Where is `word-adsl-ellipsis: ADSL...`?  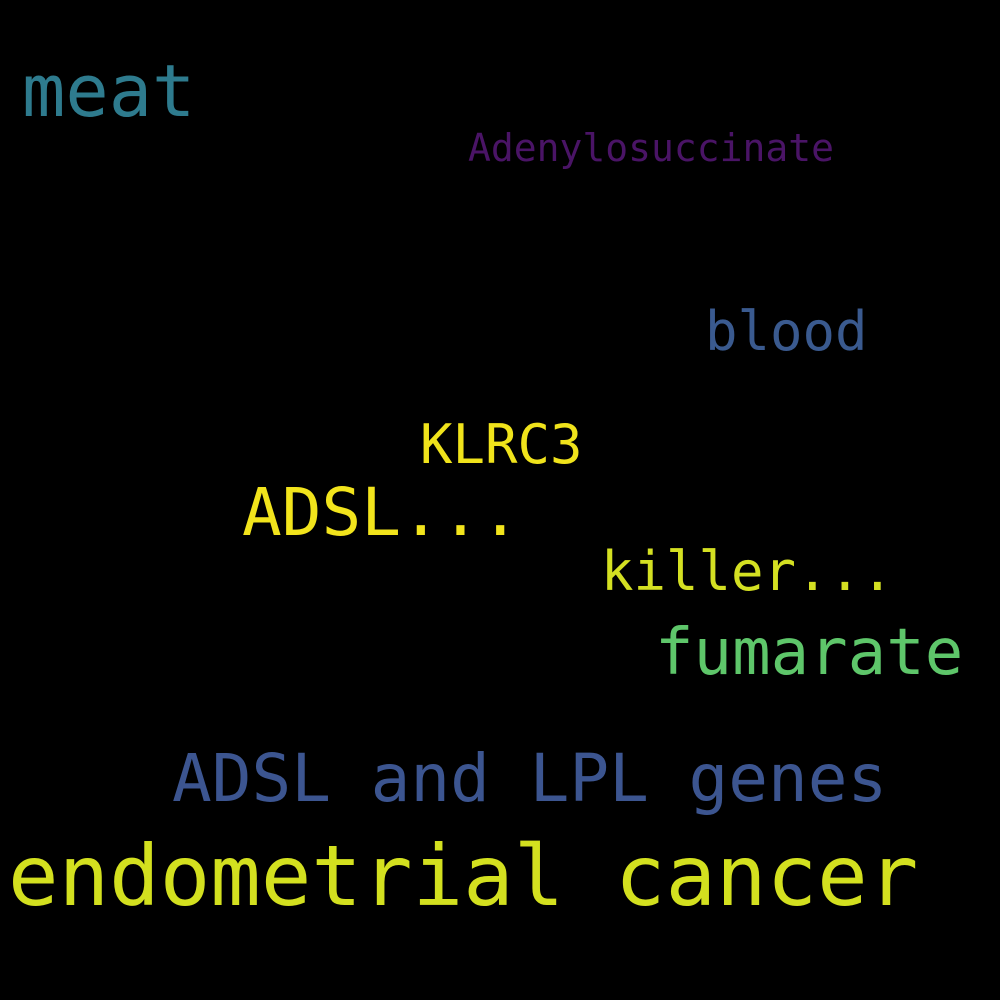 word-adsl-ellipsis: ADSL... is located at coordinates (381, 512).